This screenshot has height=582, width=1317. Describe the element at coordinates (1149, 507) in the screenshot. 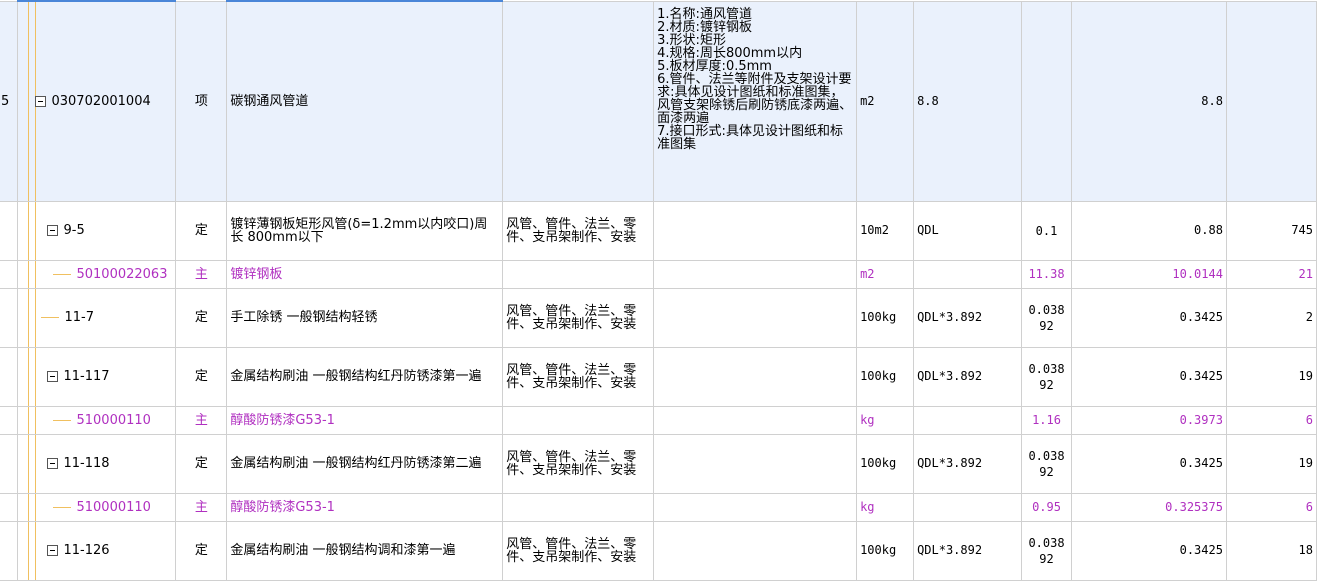

I see `quantity-cell: 0.325375` at that location.